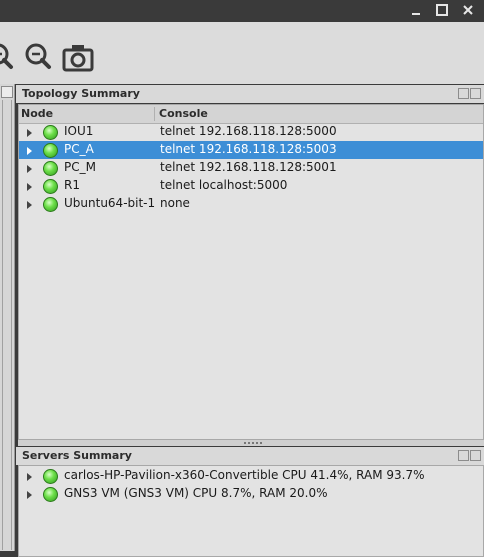 The width and height of the screenshot is (484, 557). I want to click on table-row: R1 telnet localhost:5000, so click(251, 186).